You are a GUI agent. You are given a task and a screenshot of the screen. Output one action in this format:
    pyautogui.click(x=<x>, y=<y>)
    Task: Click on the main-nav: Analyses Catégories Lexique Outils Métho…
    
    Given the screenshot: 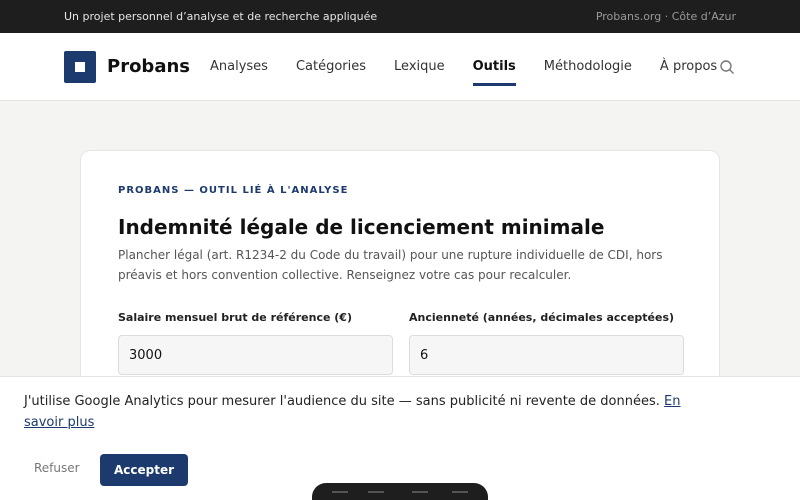 What is the action you would take?
    pyautogui.click(x=477, y=72)
    